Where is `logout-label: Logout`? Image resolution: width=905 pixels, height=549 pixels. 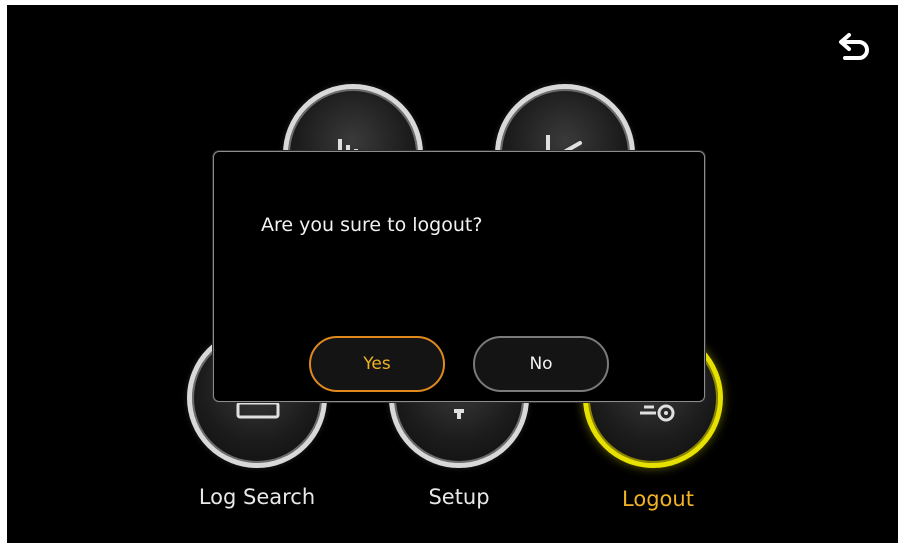 logout-label: Logout is located at coordinates (658, 499).